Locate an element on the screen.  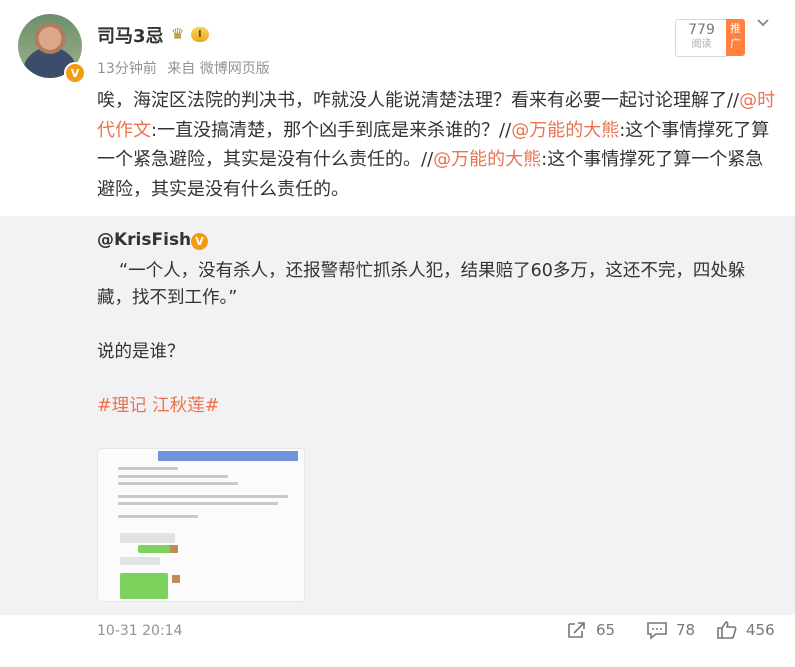
chevron-down-icon is located at coordinates (763, 23).